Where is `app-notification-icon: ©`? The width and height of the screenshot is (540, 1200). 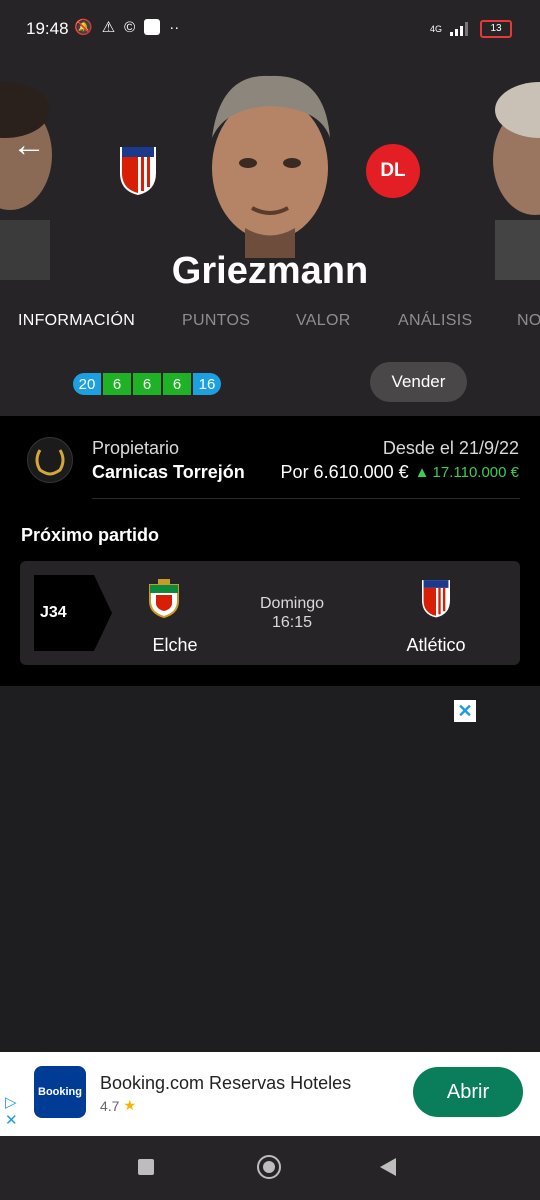
app-notification-icon: © is located at coordinates (130, 27).